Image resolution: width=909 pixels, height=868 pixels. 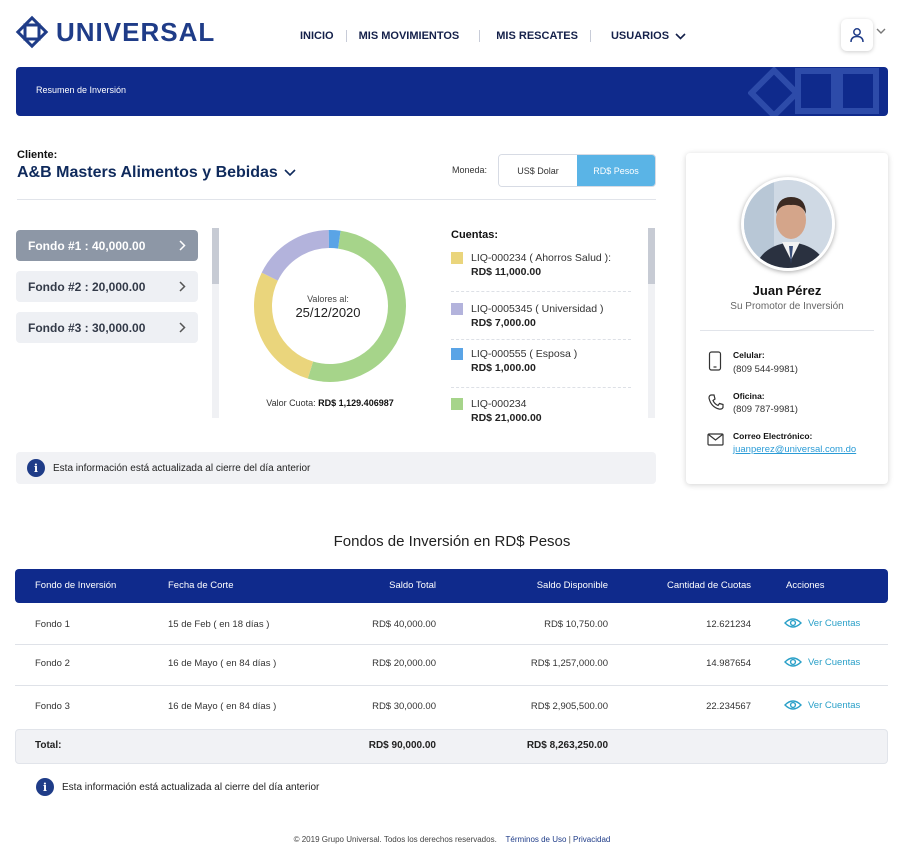 What do you see at coordinates (219, 624) in the screenshot?
I see `cell-fecha: 15 de Feb ( en 18 días )` at bounding box center [219, 624].